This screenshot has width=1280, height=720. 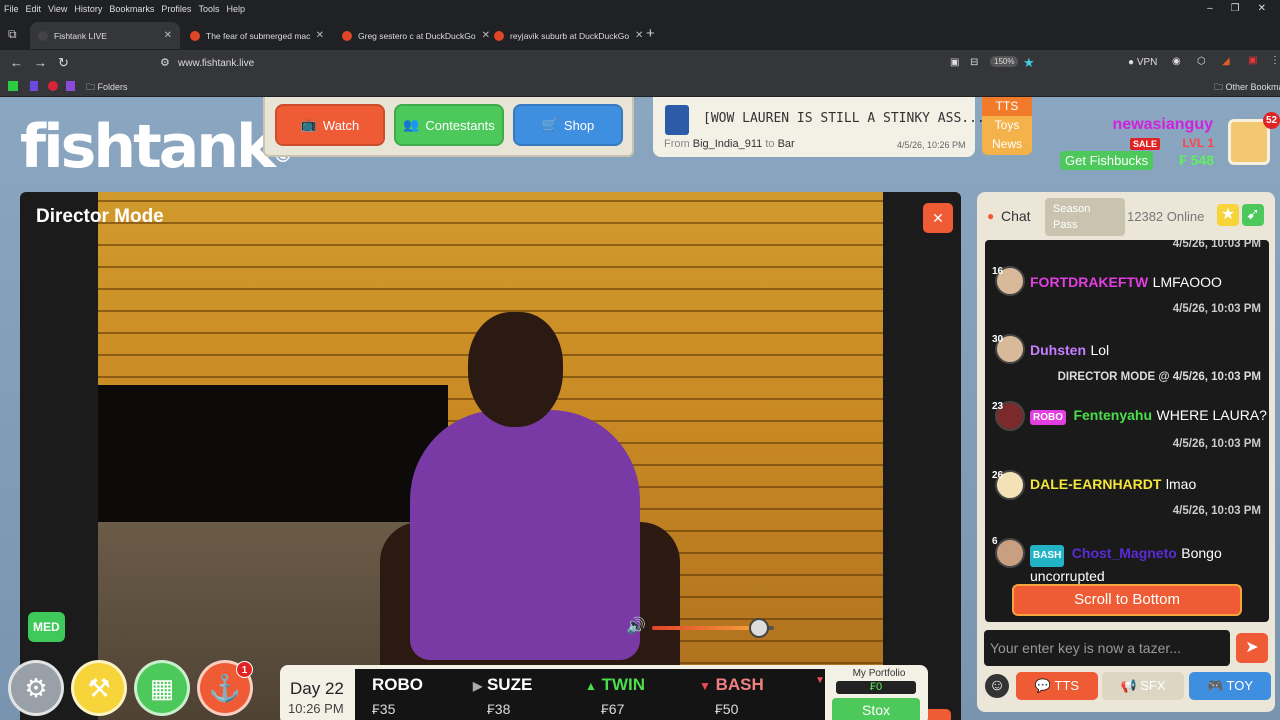 I want to click on stock-price: ₣50, so click(x=727, y=709).